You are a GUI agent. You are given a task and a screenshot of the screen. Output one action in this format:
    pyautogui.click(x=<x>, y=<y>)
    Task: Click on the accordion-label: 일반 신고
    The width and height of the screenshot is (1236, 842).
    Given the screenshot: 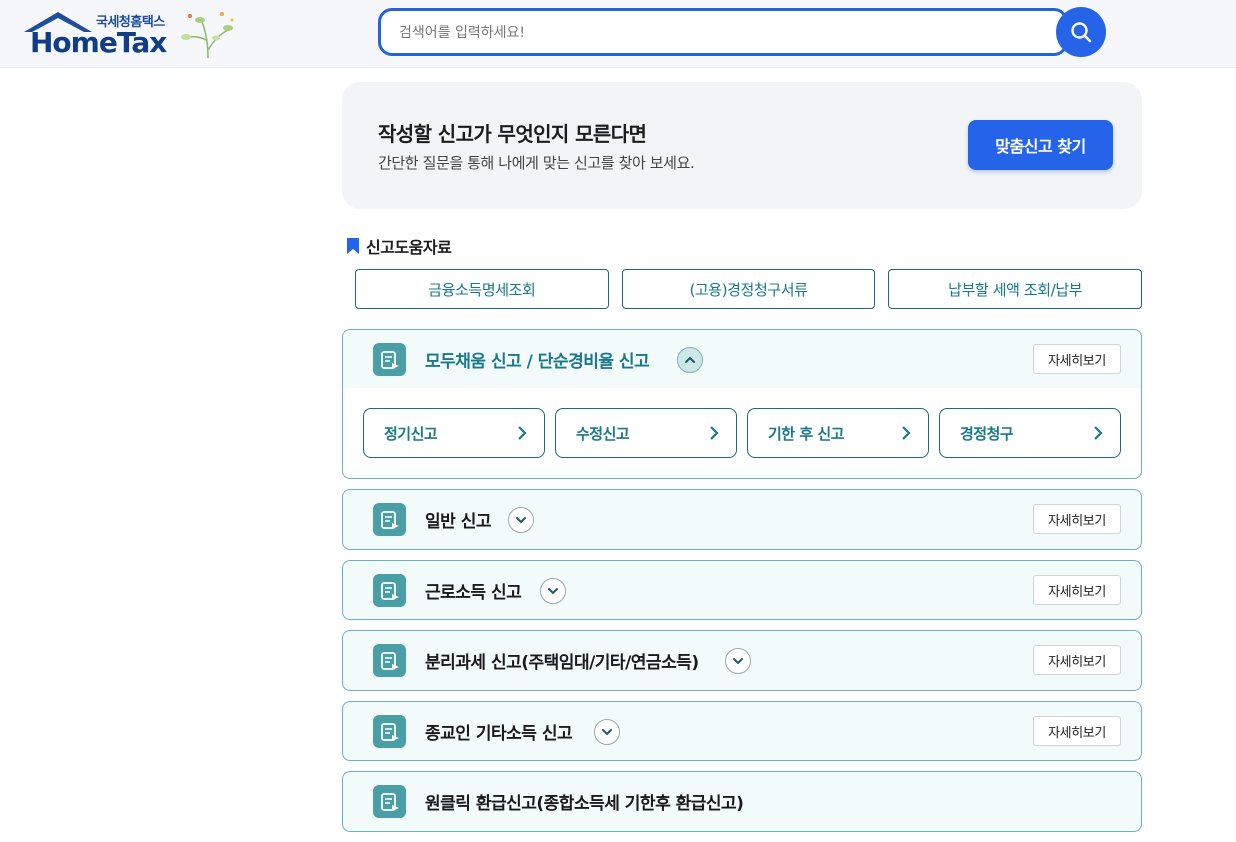 What is the action you would take?
    pyautogui.click(x=458, y=522)
    